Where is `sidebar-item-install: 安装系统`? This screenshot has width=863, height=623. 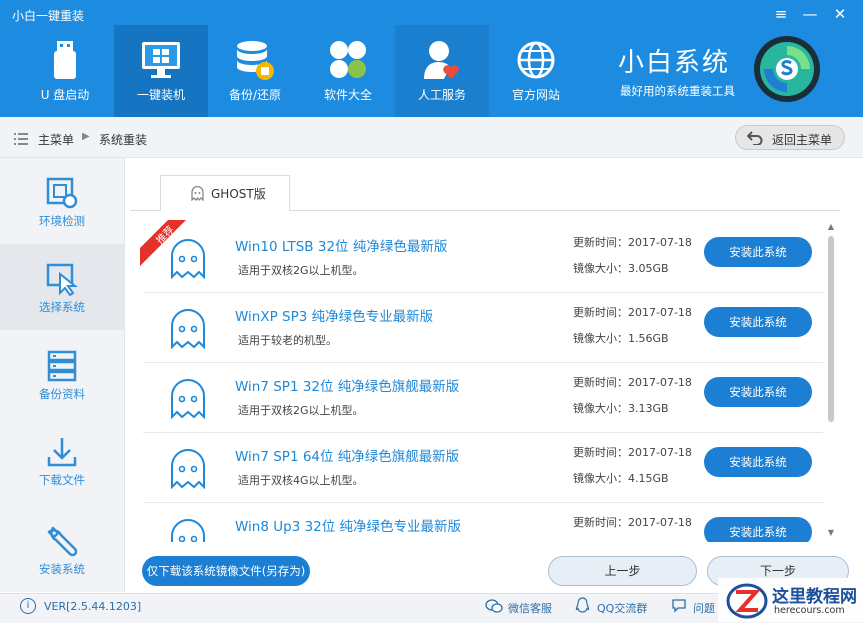 sidebar-item-install: 安装系统 is located at coordinates (62, 549).